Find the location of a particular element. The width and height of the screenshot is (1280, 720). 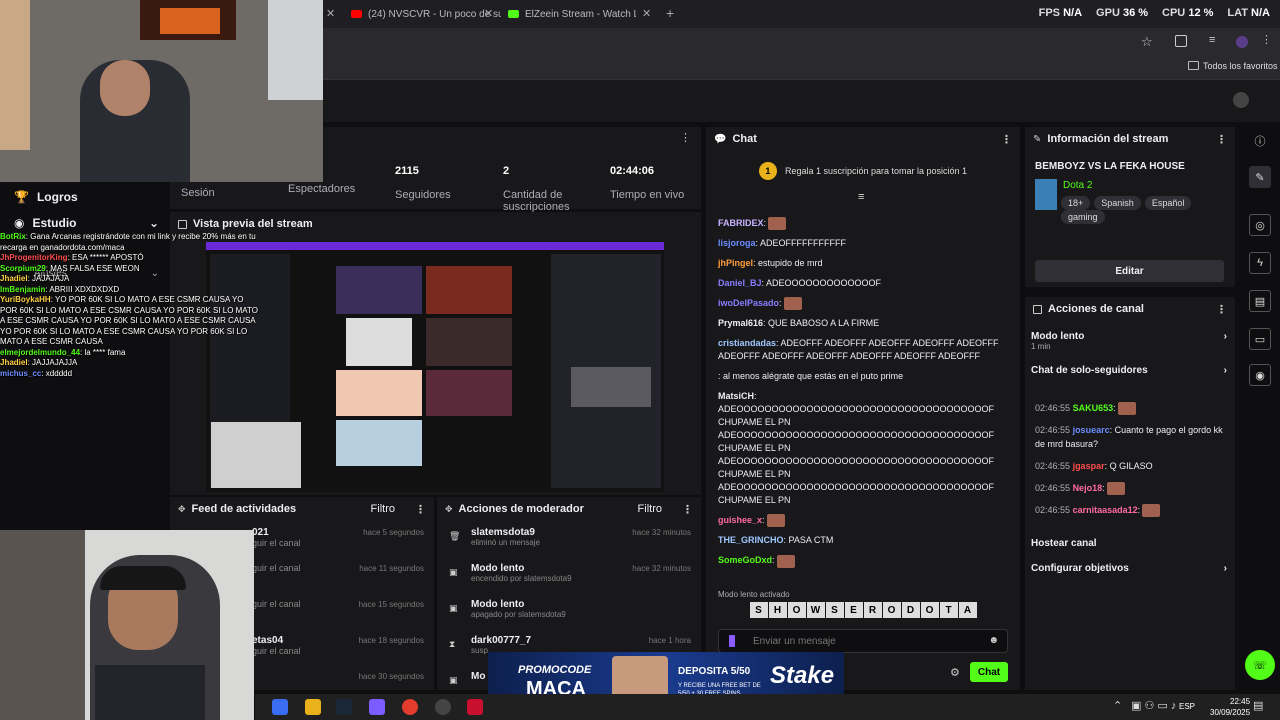

chrome-icon is located at coordinates (410, 707).